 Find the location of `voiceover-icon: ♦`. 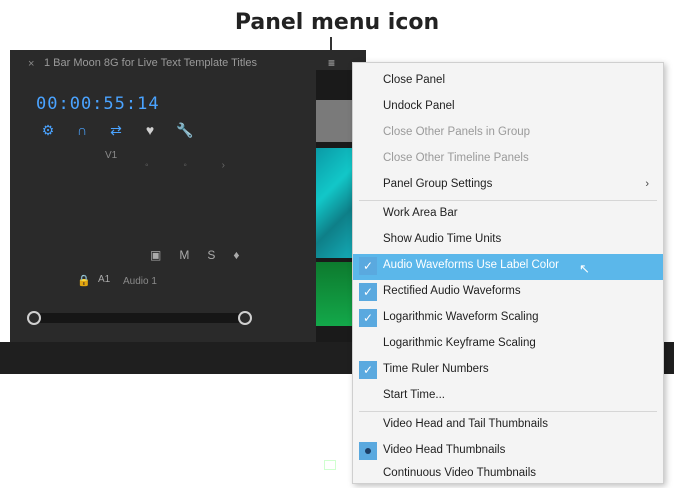

voiceover-icon: ♦ is located at coordinates (245, 255).